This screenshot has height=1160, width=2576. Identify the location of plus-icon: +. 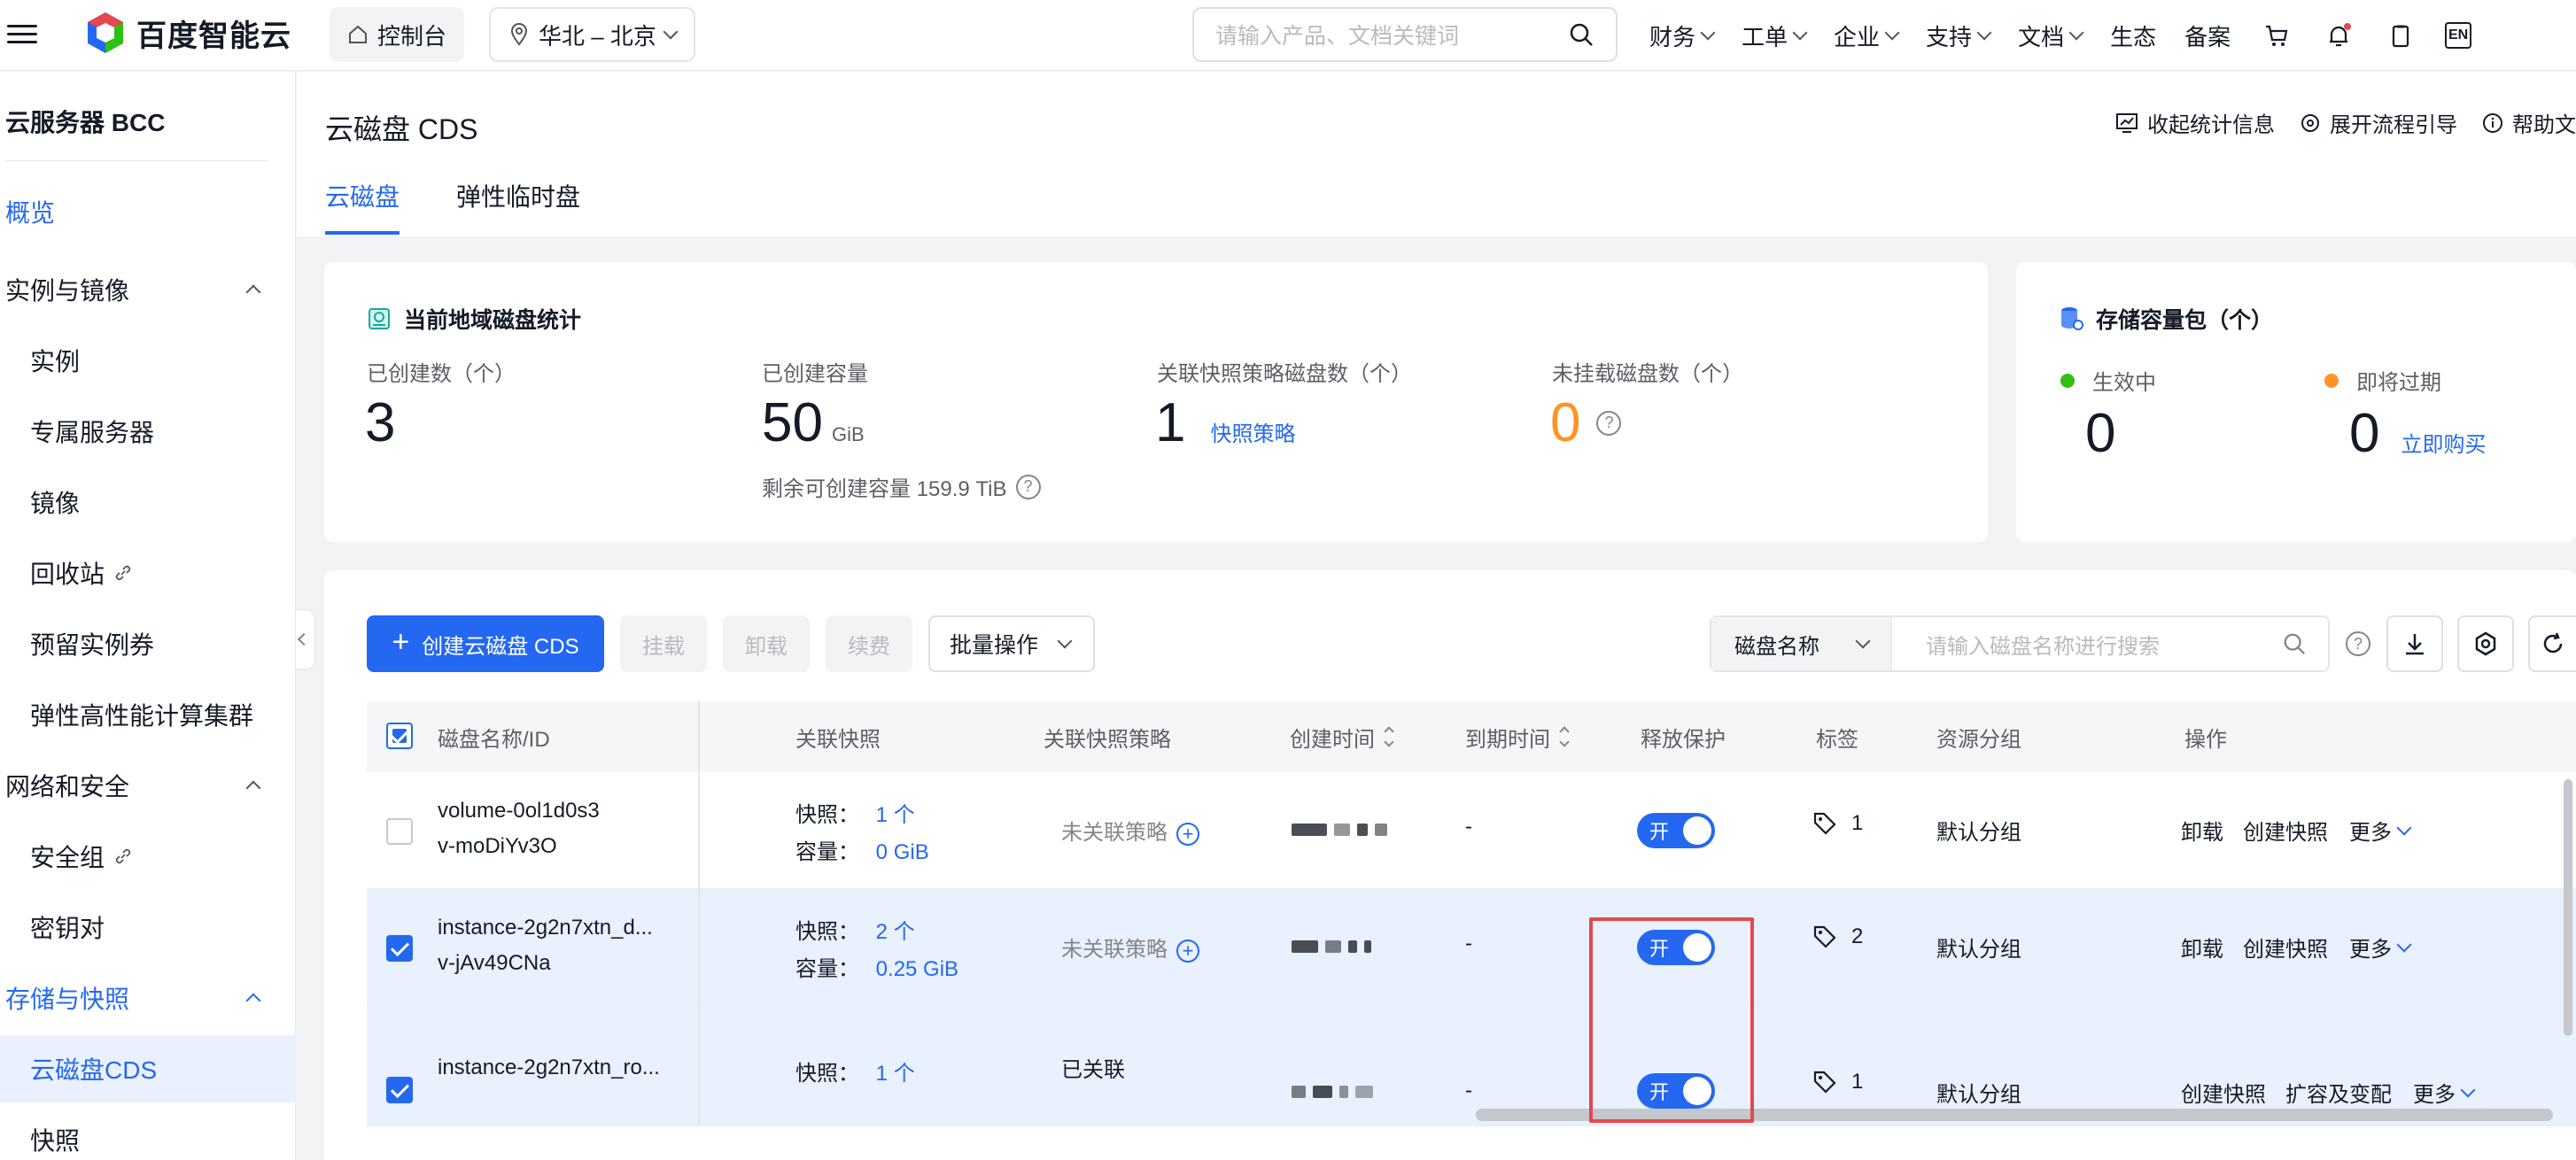
(401, 642).